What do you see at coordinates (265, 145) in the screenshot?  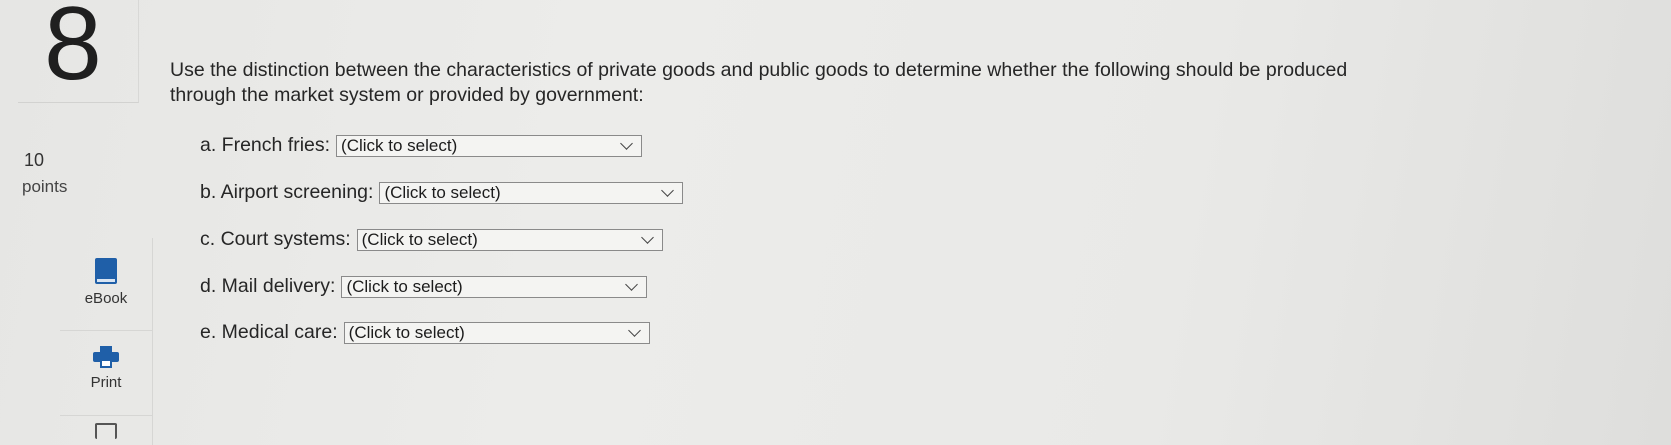 I see `item-label: a. French fries:` at bounding box center [265, 145].